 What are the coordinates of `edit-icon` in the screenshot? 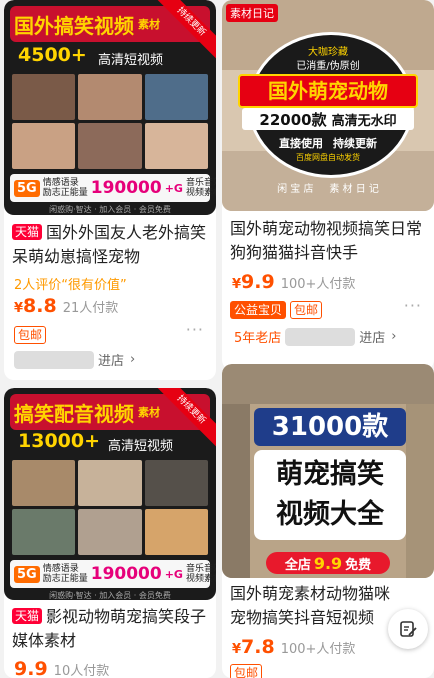 It's located at (408, 629).